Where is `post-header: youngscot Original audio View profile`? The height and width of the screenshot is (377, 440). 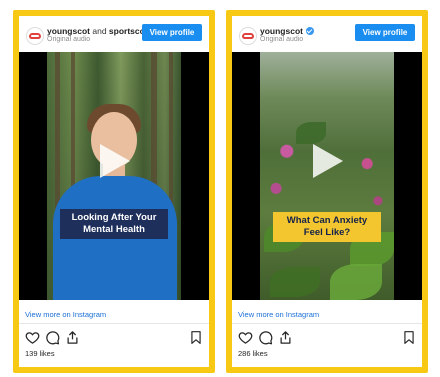 post-header: youngscot Original audio View profile is located at coordinates (327, 34).